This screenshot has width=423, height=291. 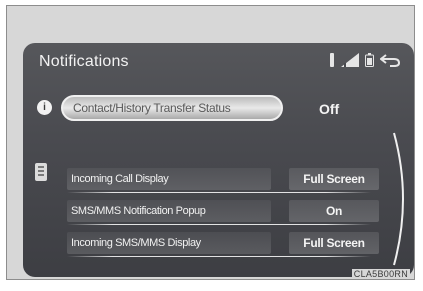 I want to click on setting-row-incoming-call-display: Incoming Call Display Full Screen, so click(x=221, y=179).